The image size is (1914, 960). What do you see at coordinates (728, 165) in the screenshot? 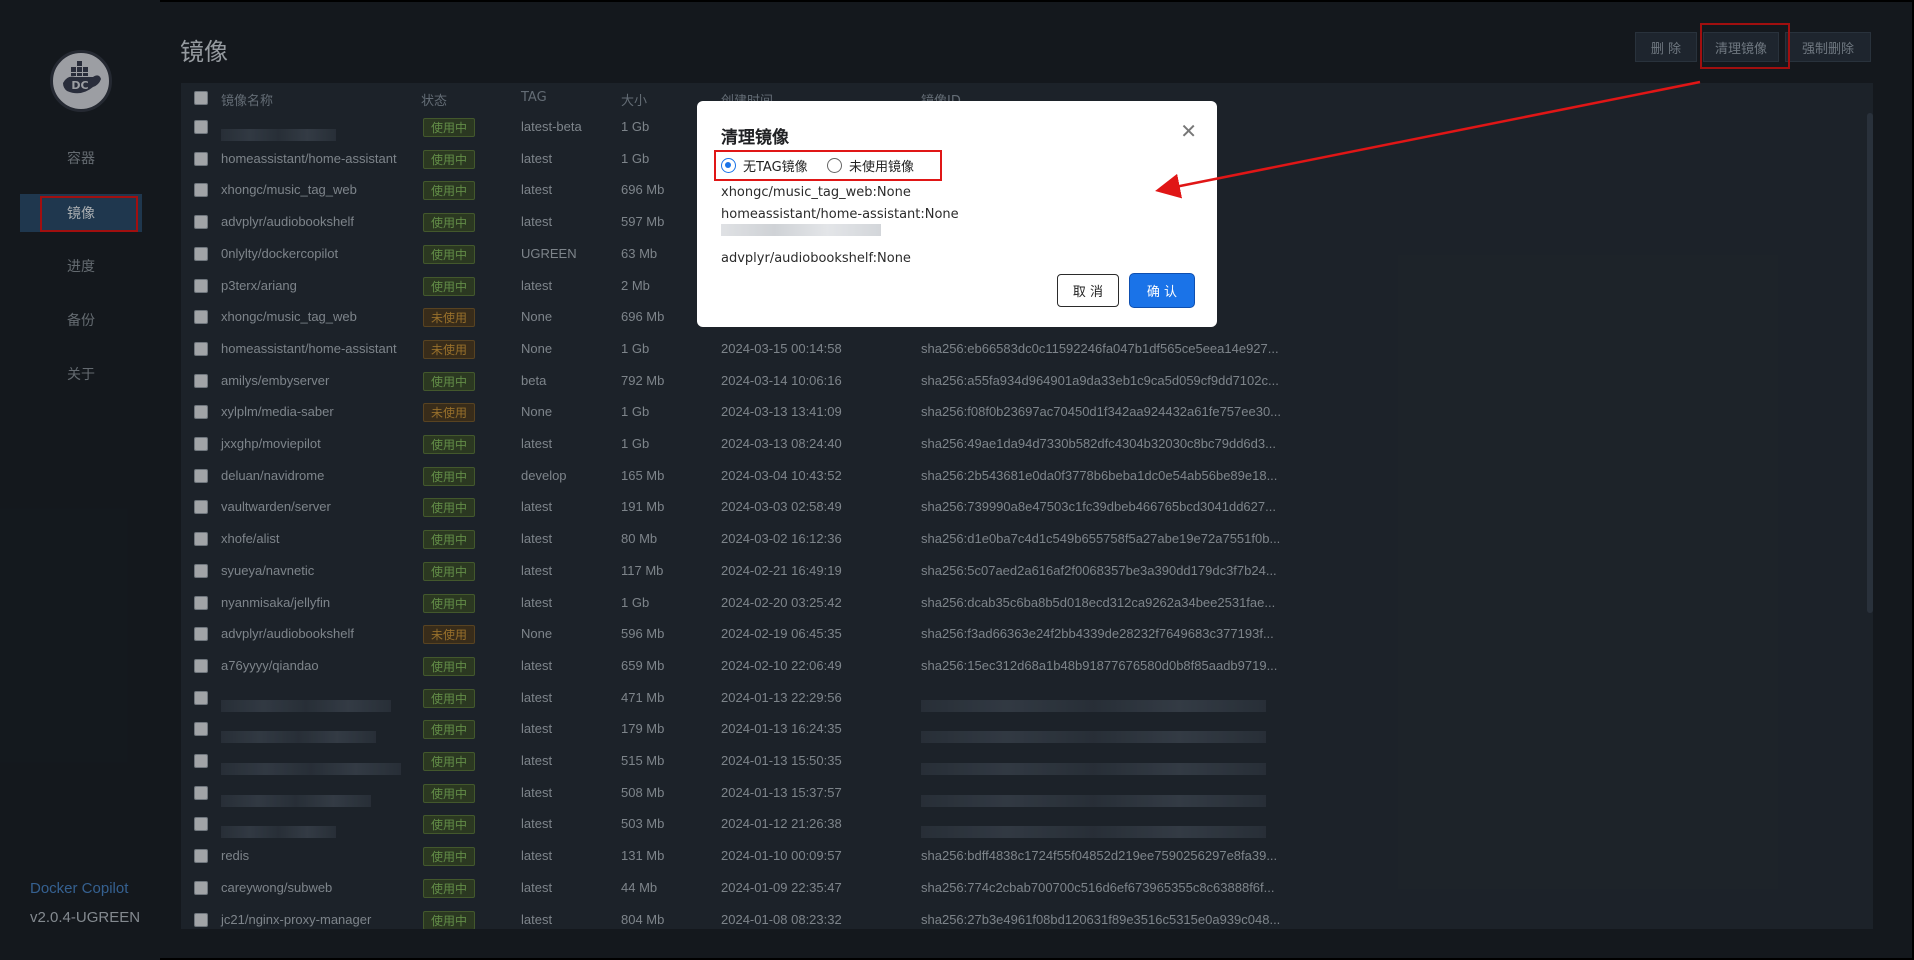
I see `radio-checked-icon` at bounding box center [728, 165].